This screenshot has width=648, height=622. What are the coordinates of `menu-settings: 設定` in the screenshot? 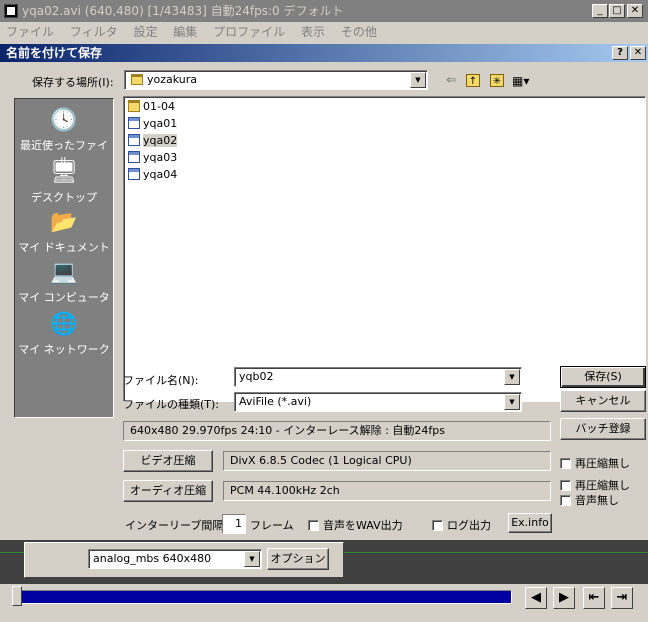 It's located at (145, 32).